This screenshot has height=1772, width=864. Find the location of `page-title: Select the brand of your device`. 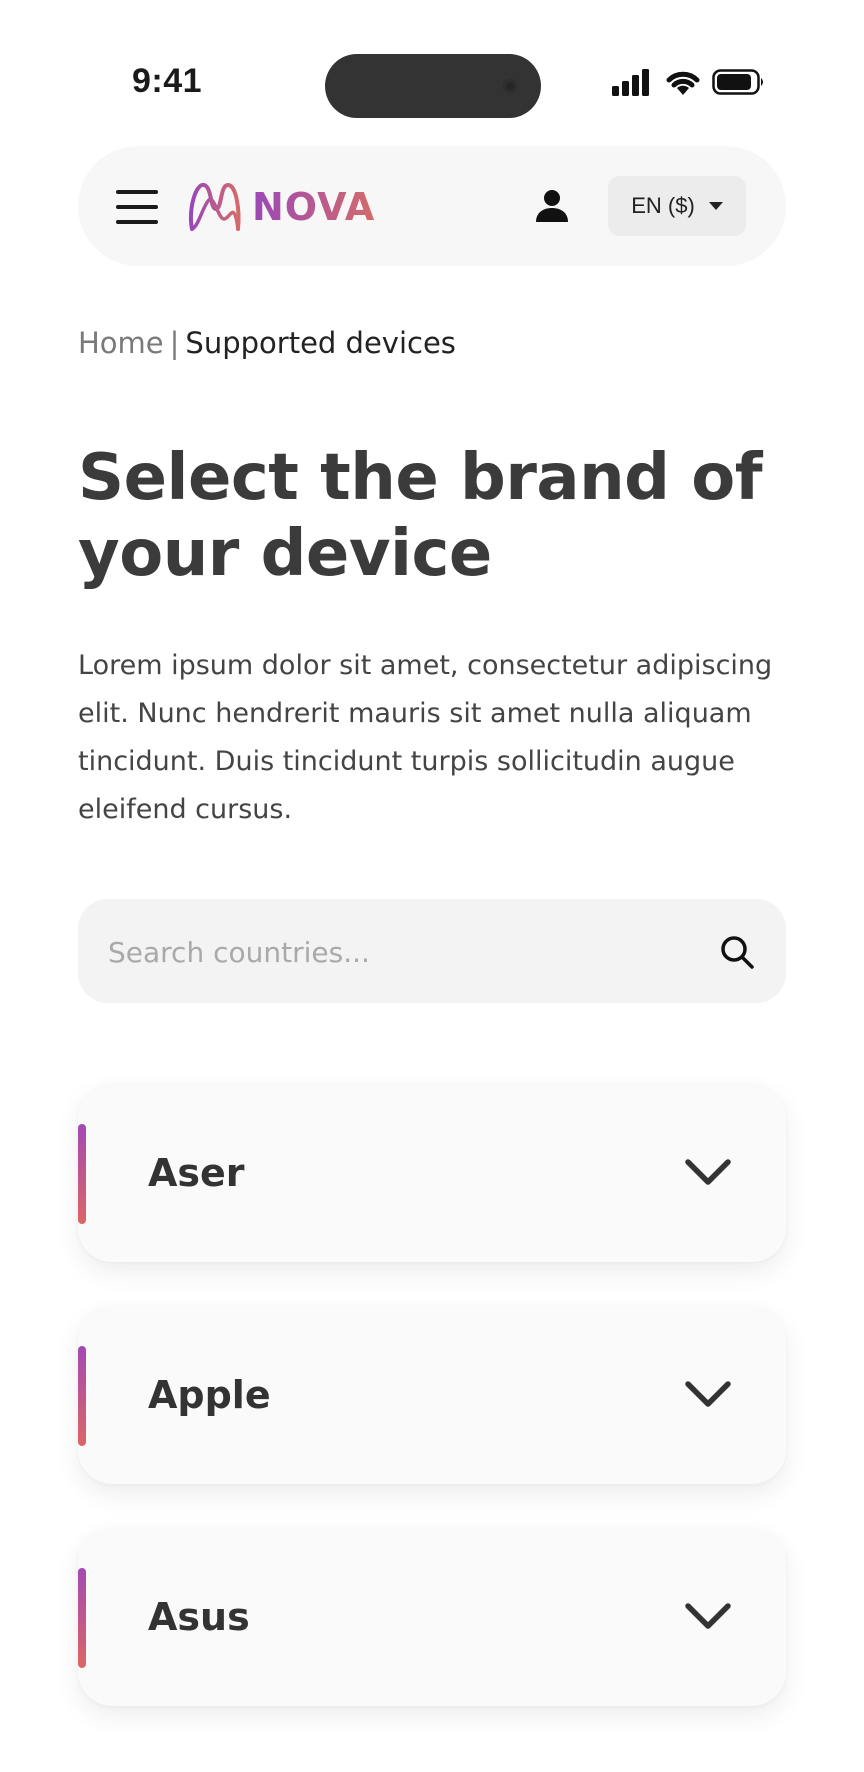

page-title: Select the brand of your device is located at coordinates (420, 516).